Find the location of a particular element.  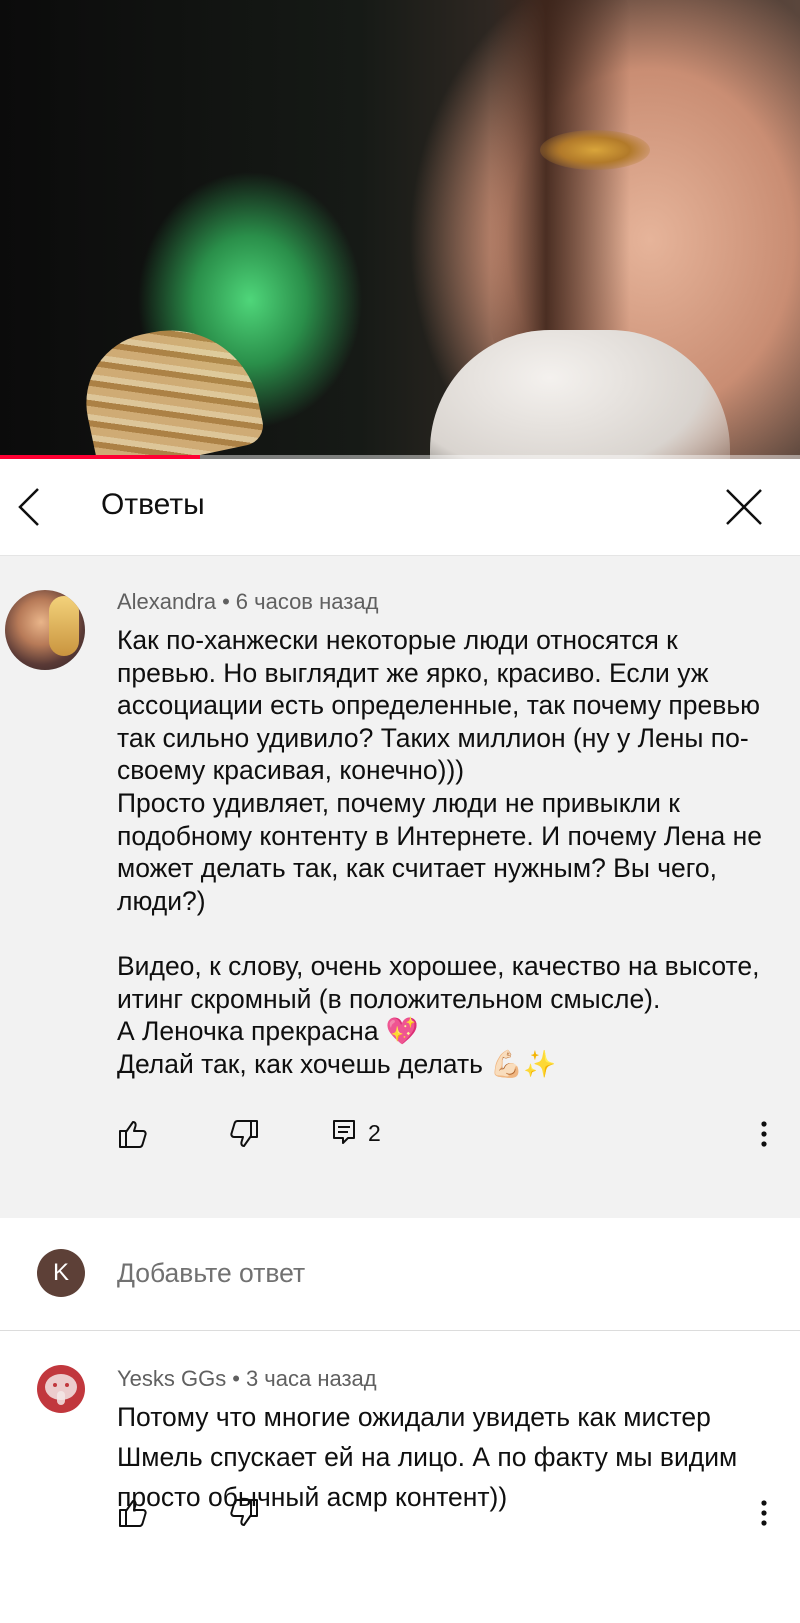

user-avatar: K is located at coordinates (61, 1273).